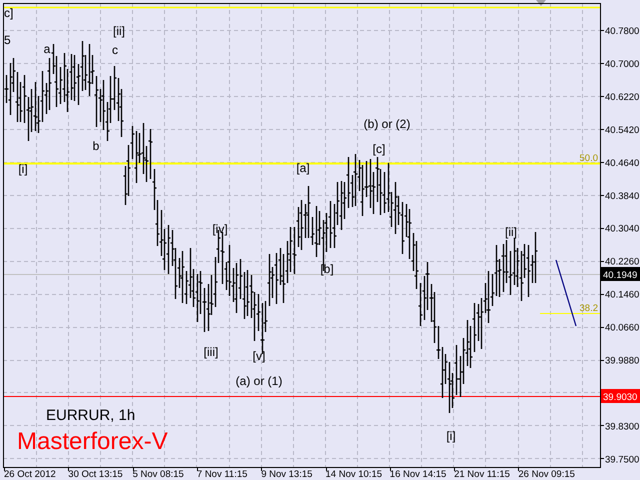 The image size is (640, 480). Describe the element at coordinates (622, 262) in the screenshot. I see `price-axis-label: 40.2260` at that location.